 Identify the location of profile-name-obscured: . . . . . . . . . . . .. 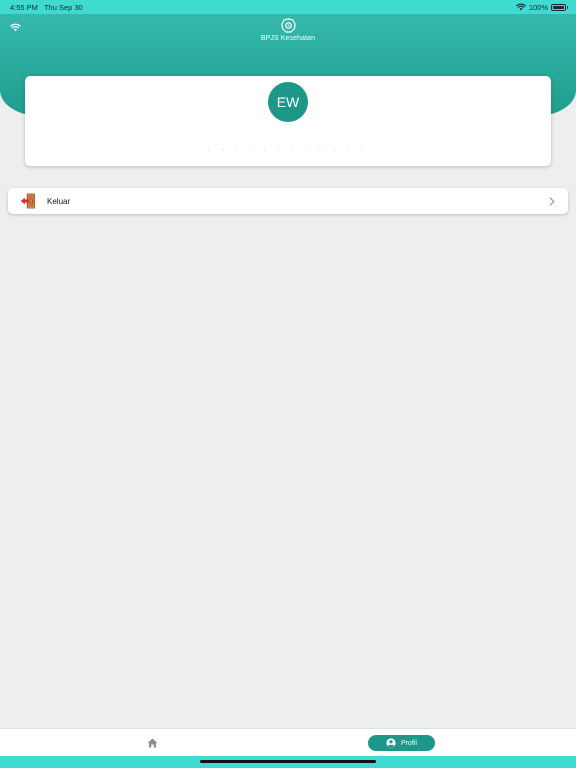
(288, 148).